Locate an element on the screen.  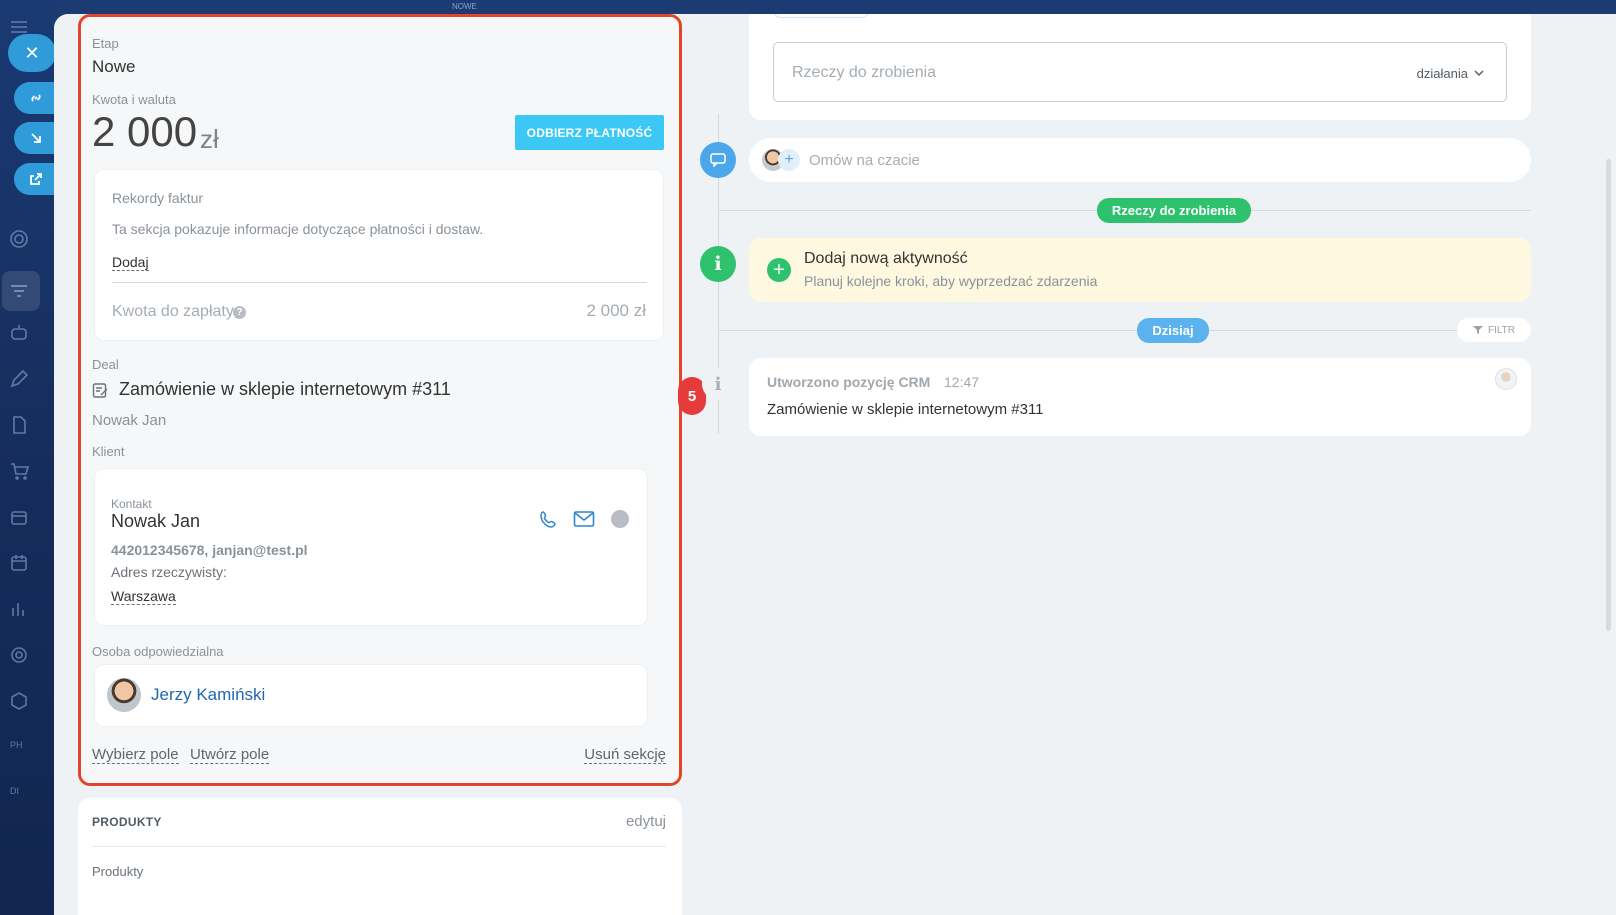
info-icon: i is located at coordinates (718, 384).